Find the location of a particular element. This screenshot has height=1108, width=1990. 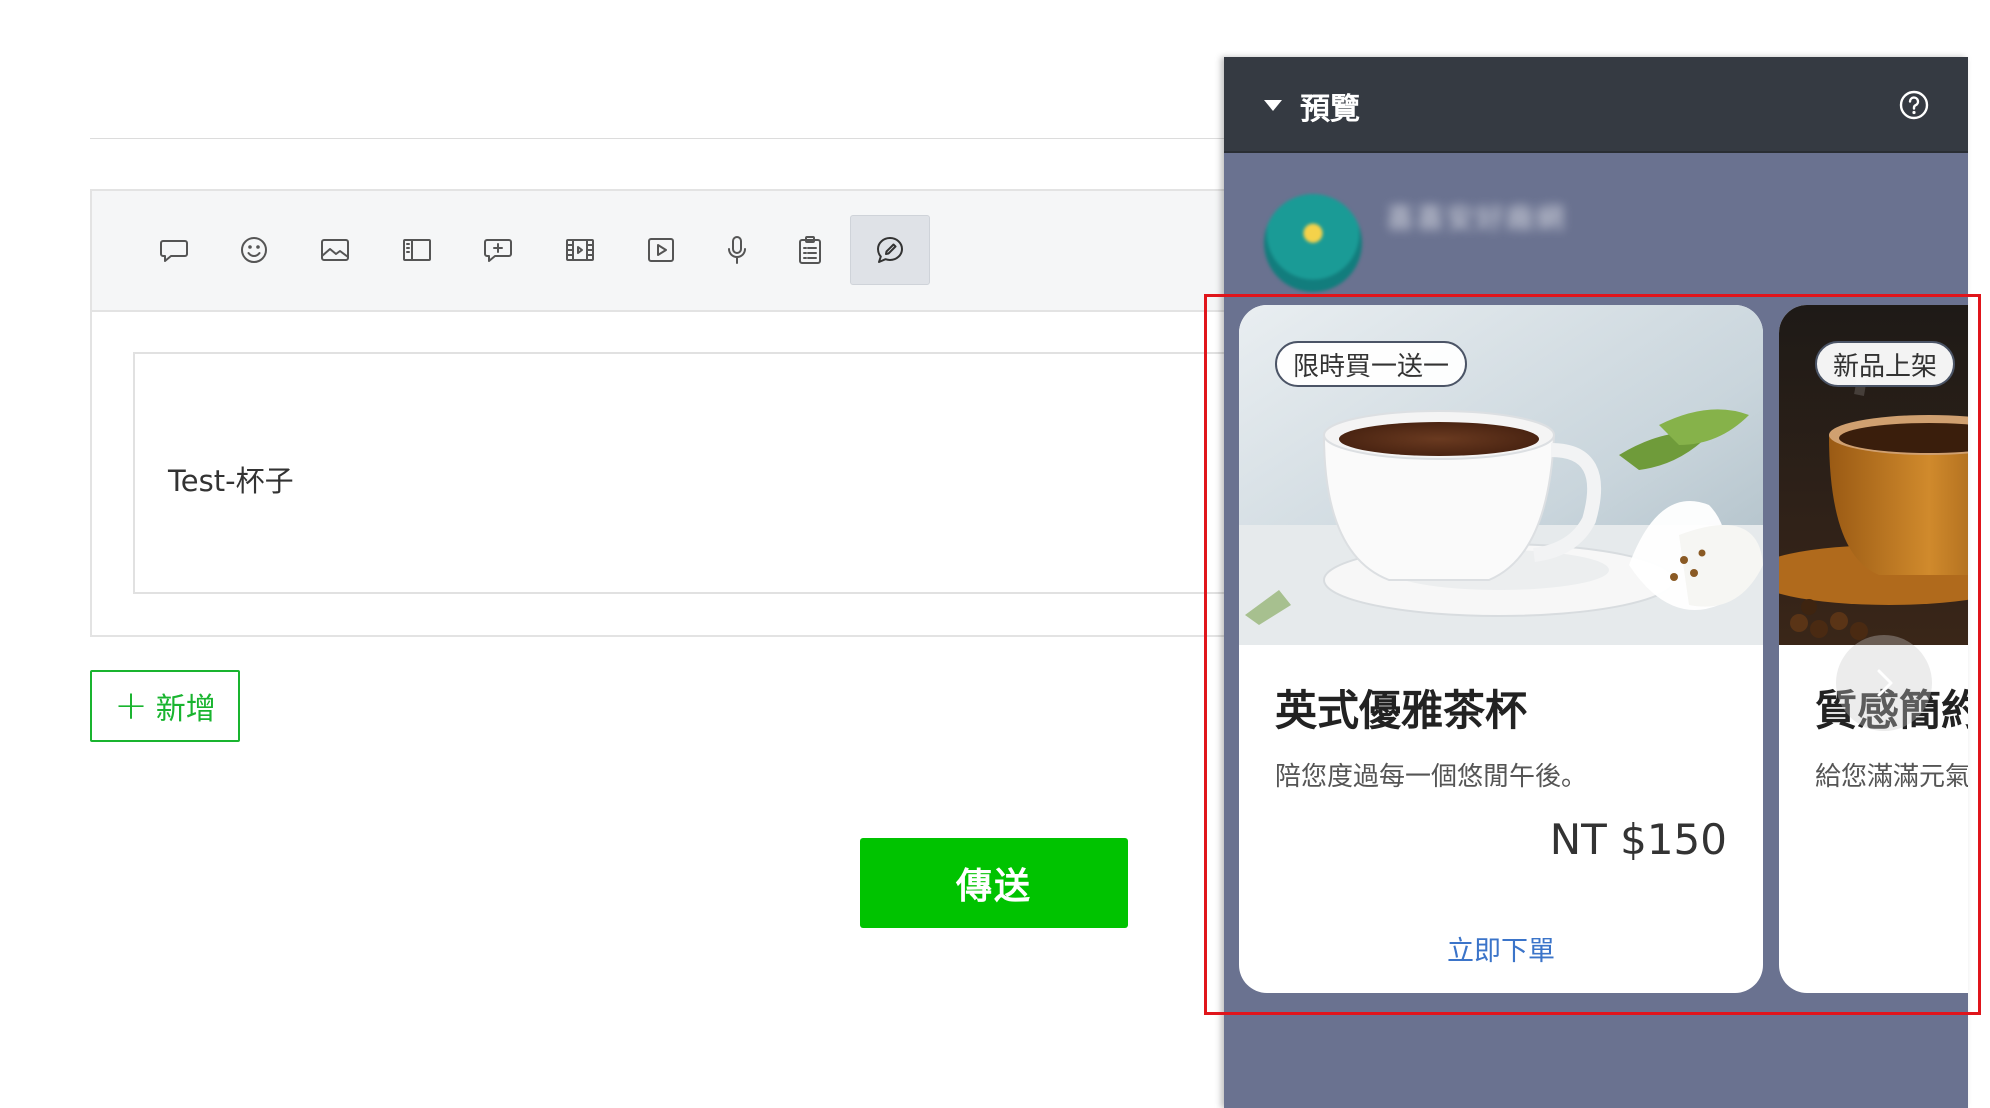

microphone-icon is located at coordinates (737, 250).